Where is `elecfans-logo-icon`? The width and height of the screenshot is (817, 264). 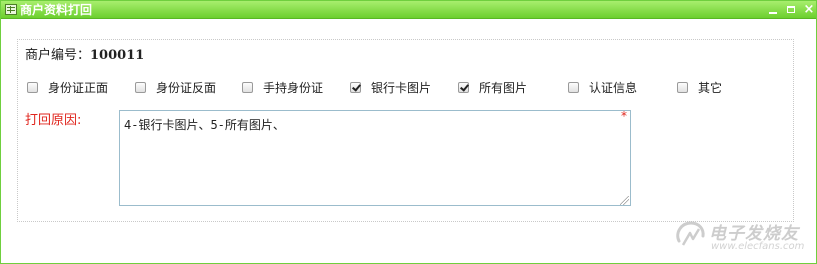
elecfans-logo-icon is located at coordinates (690, 233).